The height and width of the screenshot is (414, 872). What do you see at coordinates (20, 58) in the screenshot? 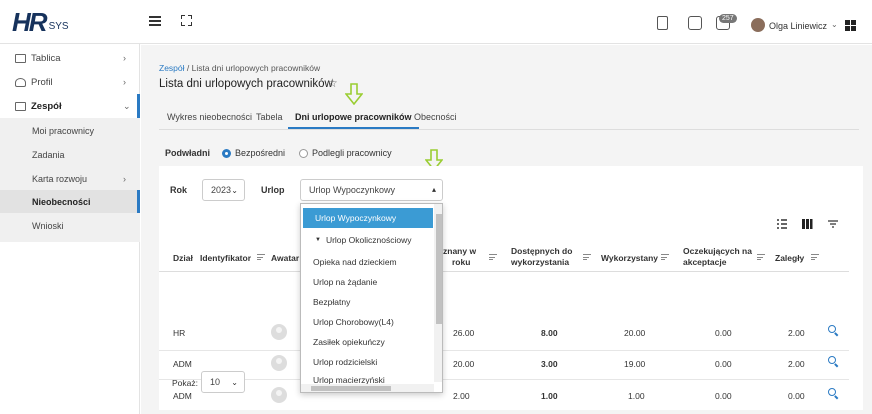
I see `monitor-icon` at bounding box center [20, 58].